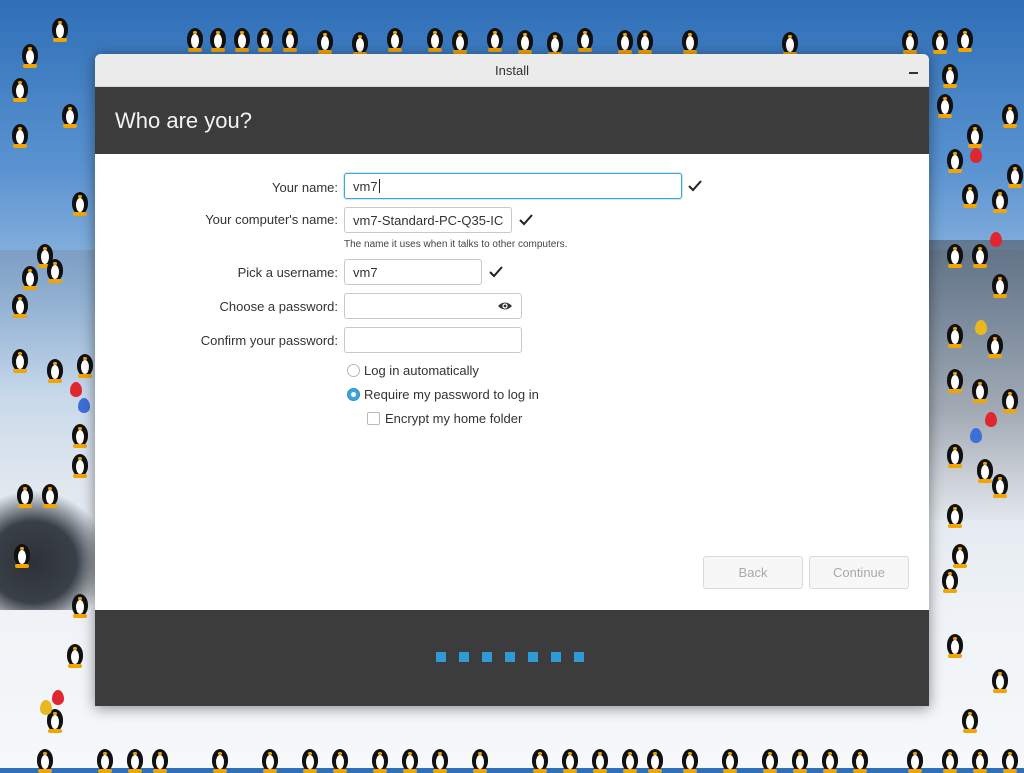 Image resolution: width=1024 pixels, height=773 pixels. I want to click on text-caret, so click(379, 186).